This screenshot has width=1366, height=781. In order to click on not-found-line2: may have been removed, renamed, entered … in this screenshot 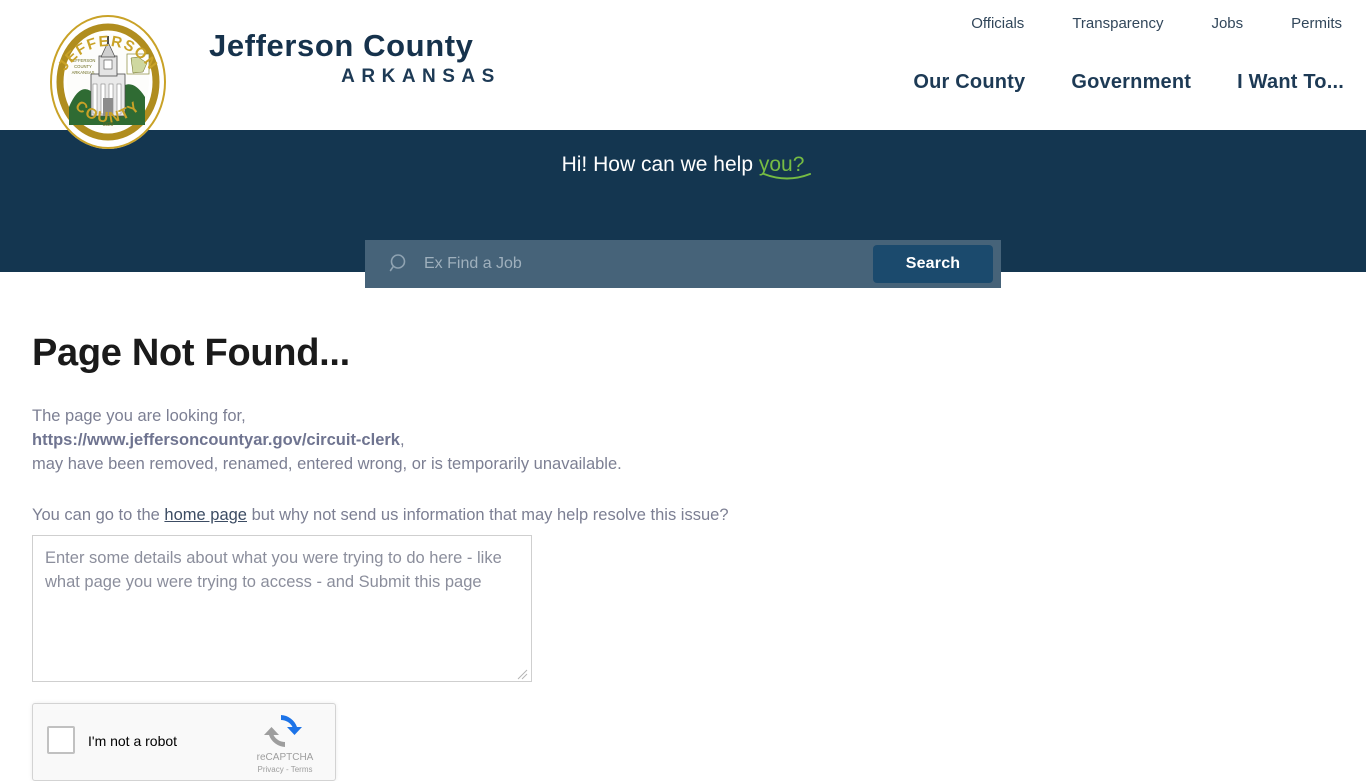, I will do `click(327, 464)`.